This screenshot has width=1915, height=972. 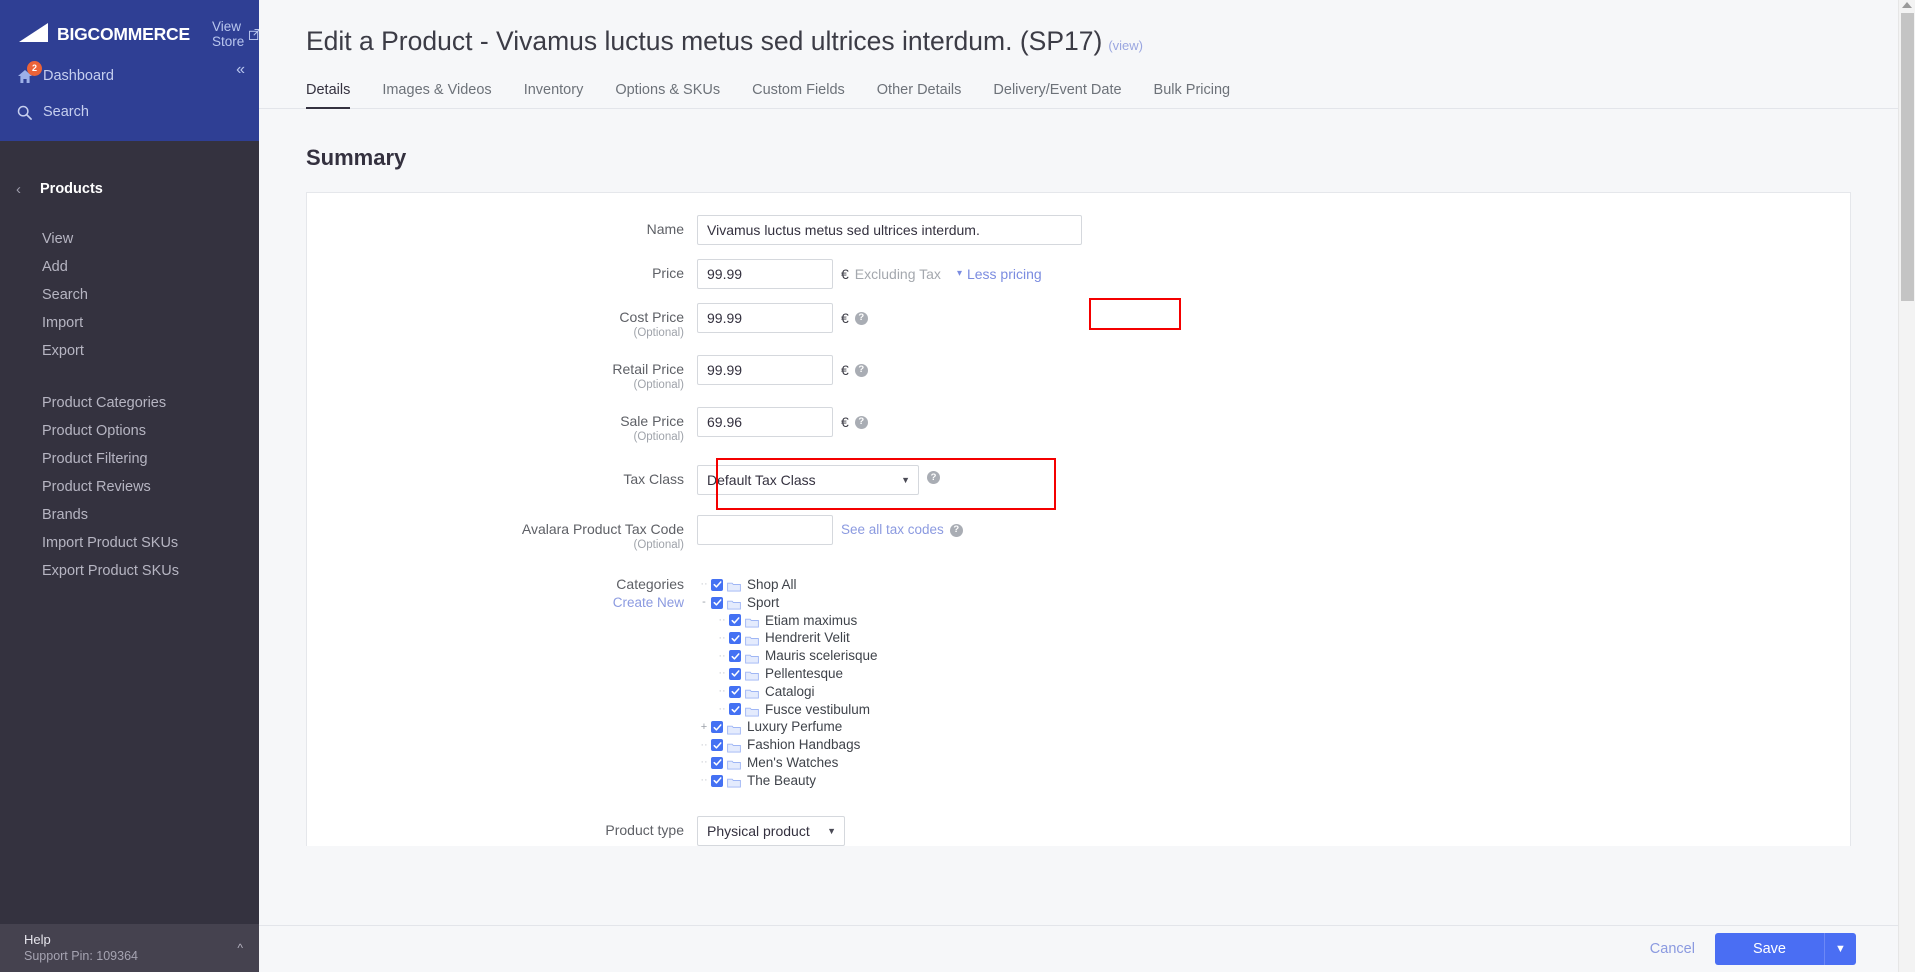 What do you see at coordinates (933, 477) in the screenshot?
I see `help-icon-tax-class: ?` at bounding box center [933, 477].